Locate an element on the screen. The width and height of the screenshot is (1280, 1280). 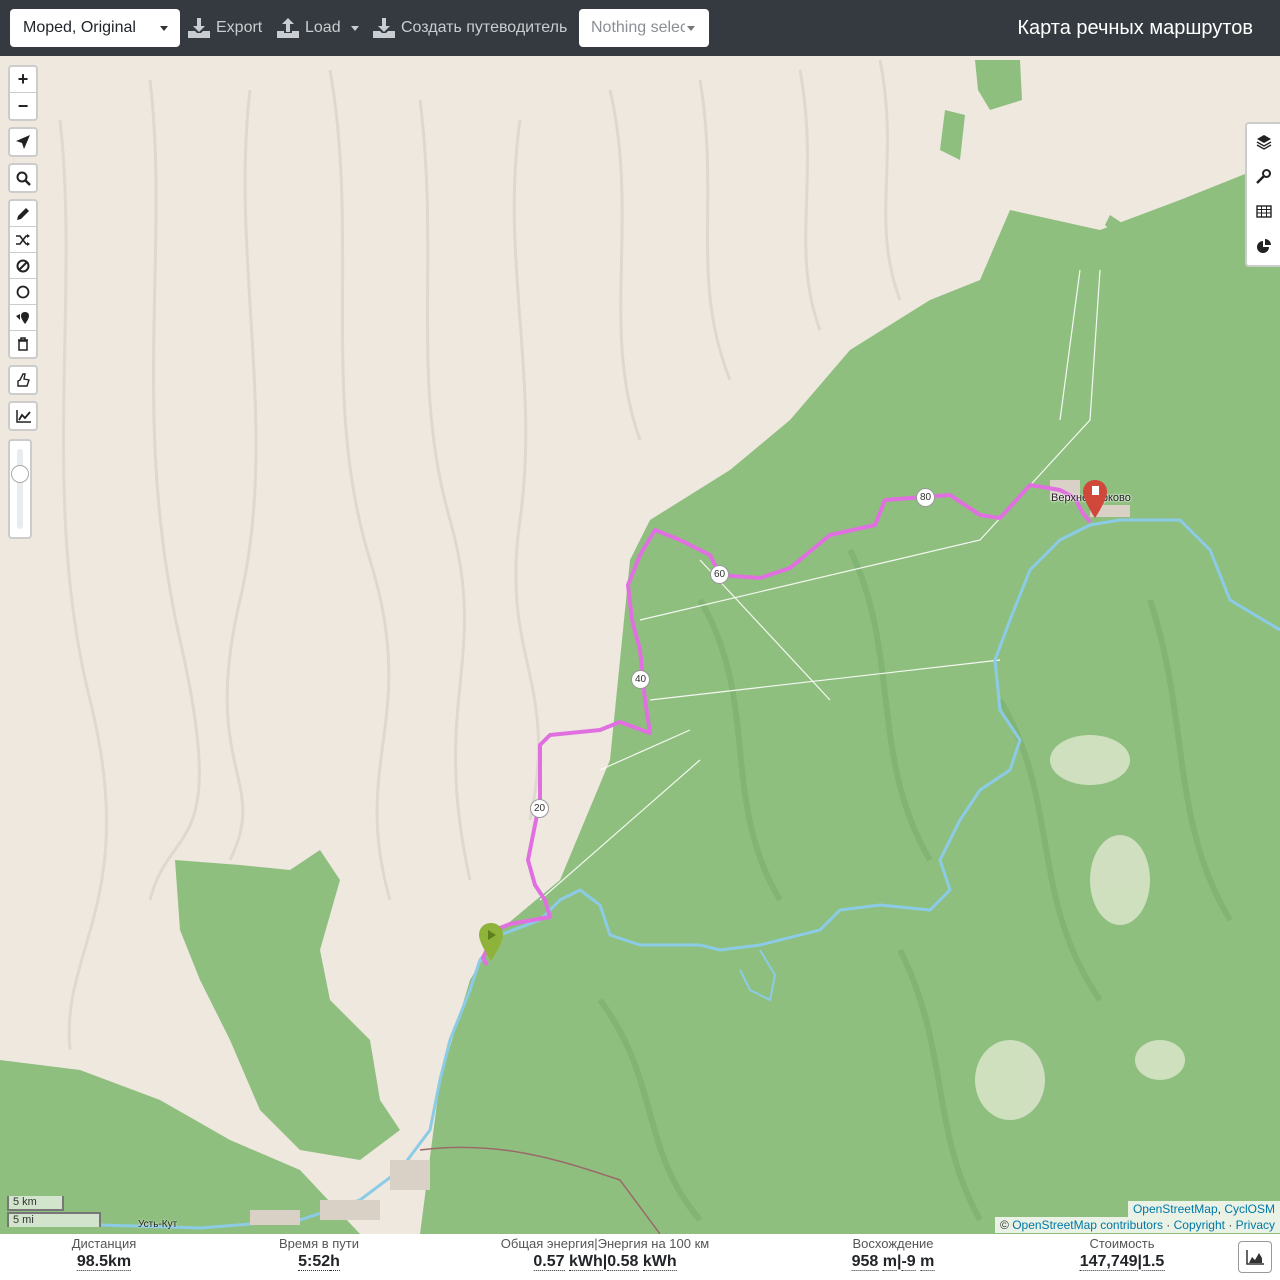
avoid-area-button is located at coordinates (23, 266).